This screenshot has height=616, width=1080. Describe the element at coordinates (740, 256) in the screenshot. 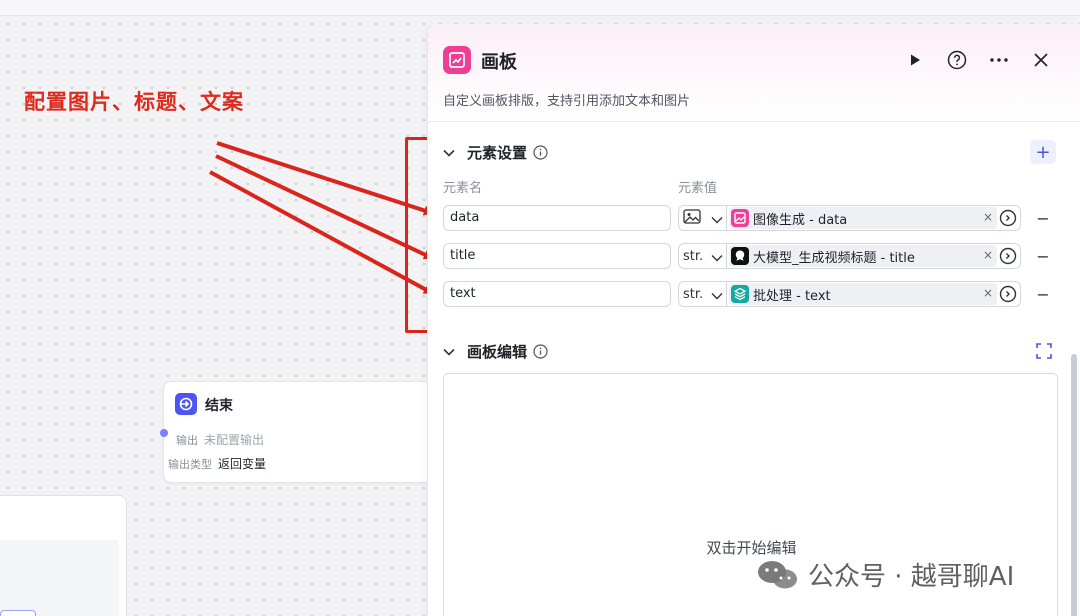

I see `llm-model-icon` at that location.